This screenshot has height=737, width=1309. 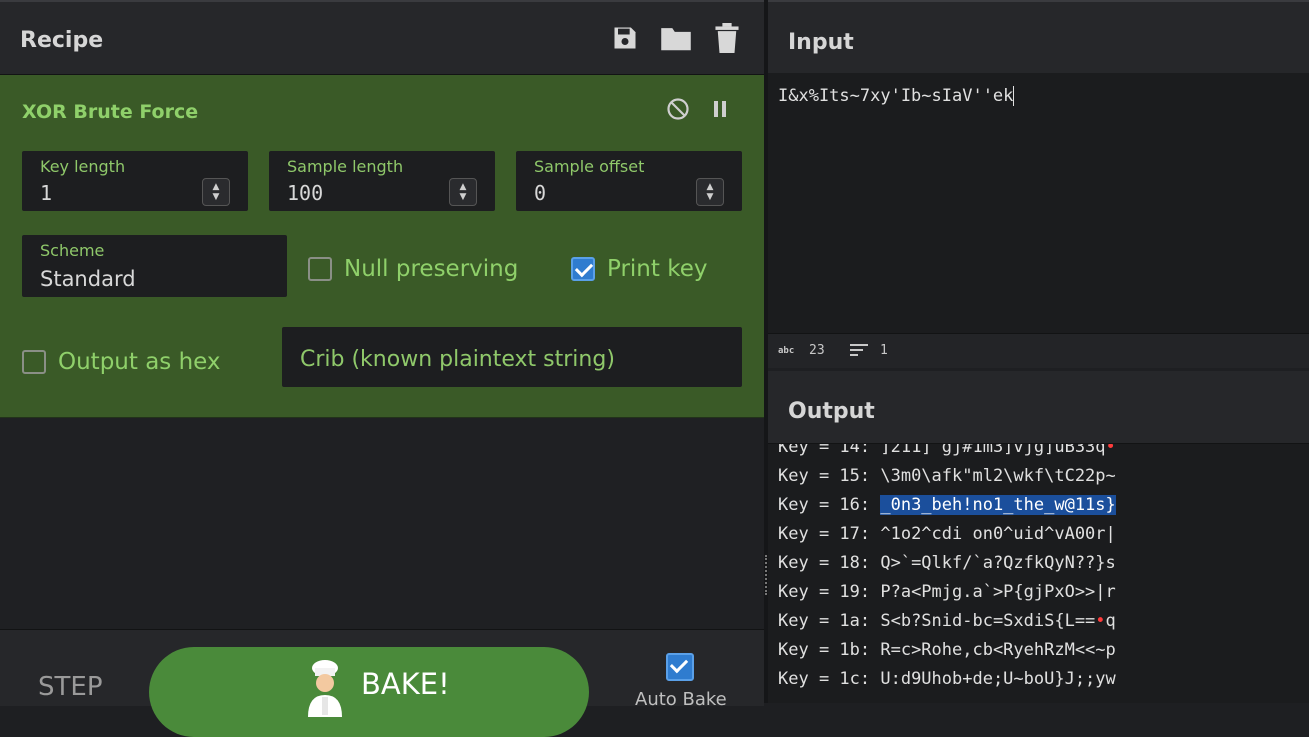 What do you see at coordinates (720, 109) in the screenshot?
I see `pause-icon` at bounding box center [720, 109].